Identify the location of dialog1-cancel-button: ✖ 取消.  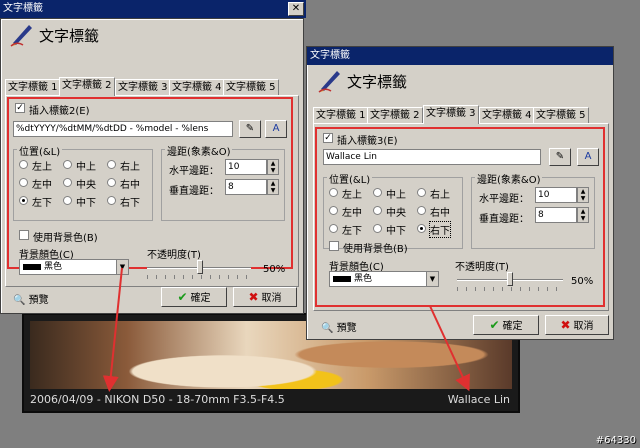
(265, 297).